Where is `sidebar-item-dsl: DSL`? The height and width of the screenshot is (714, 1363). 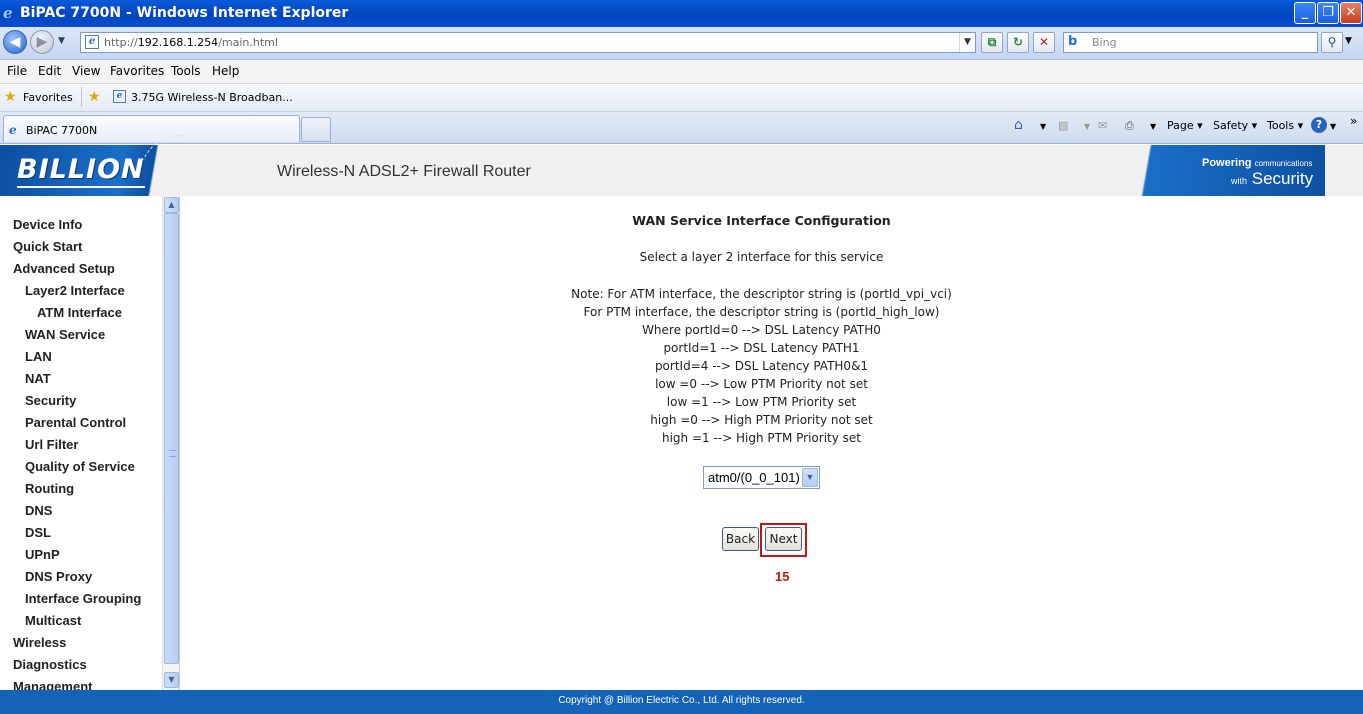
sidebar-item-dsl: DSL is located at coordinates (38, 532).